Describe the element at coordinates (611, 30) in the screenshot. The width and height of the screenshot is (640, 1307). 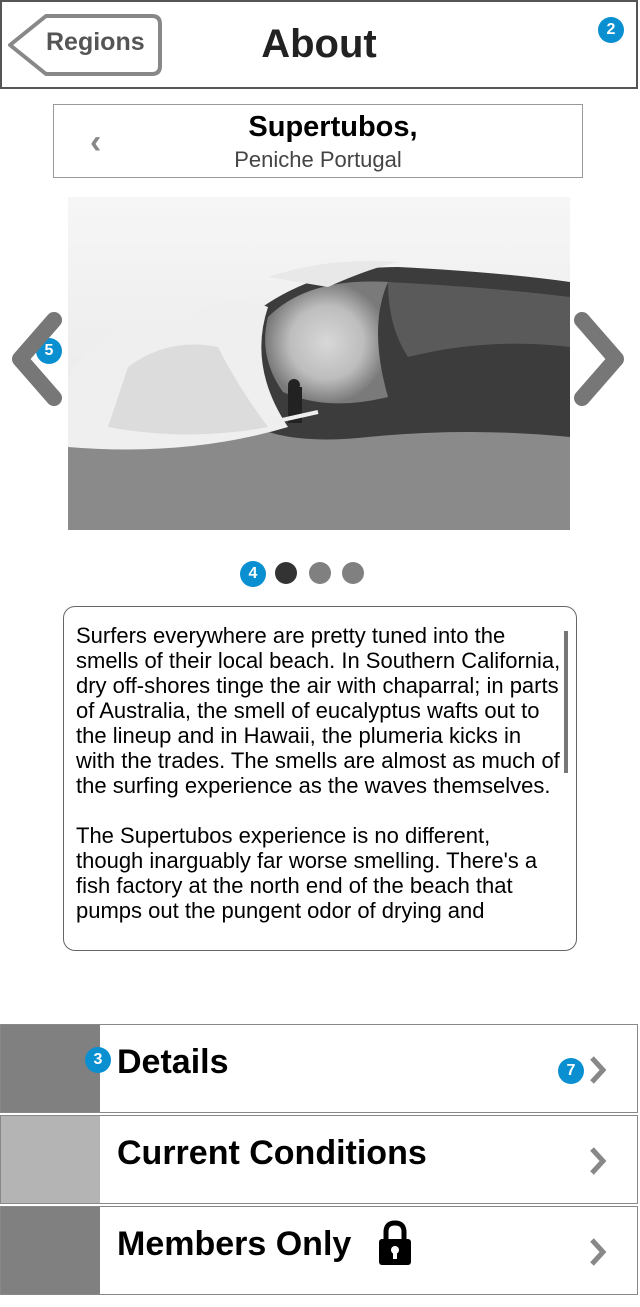
I see `annotation-badge: 2` at that location.